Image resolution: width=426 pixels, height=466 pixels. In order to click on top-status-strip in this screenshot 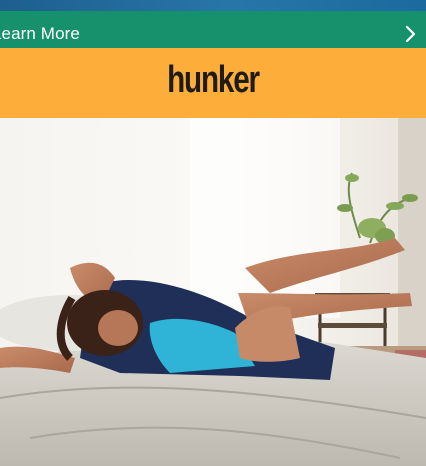, I will do `click(213, 5)`.